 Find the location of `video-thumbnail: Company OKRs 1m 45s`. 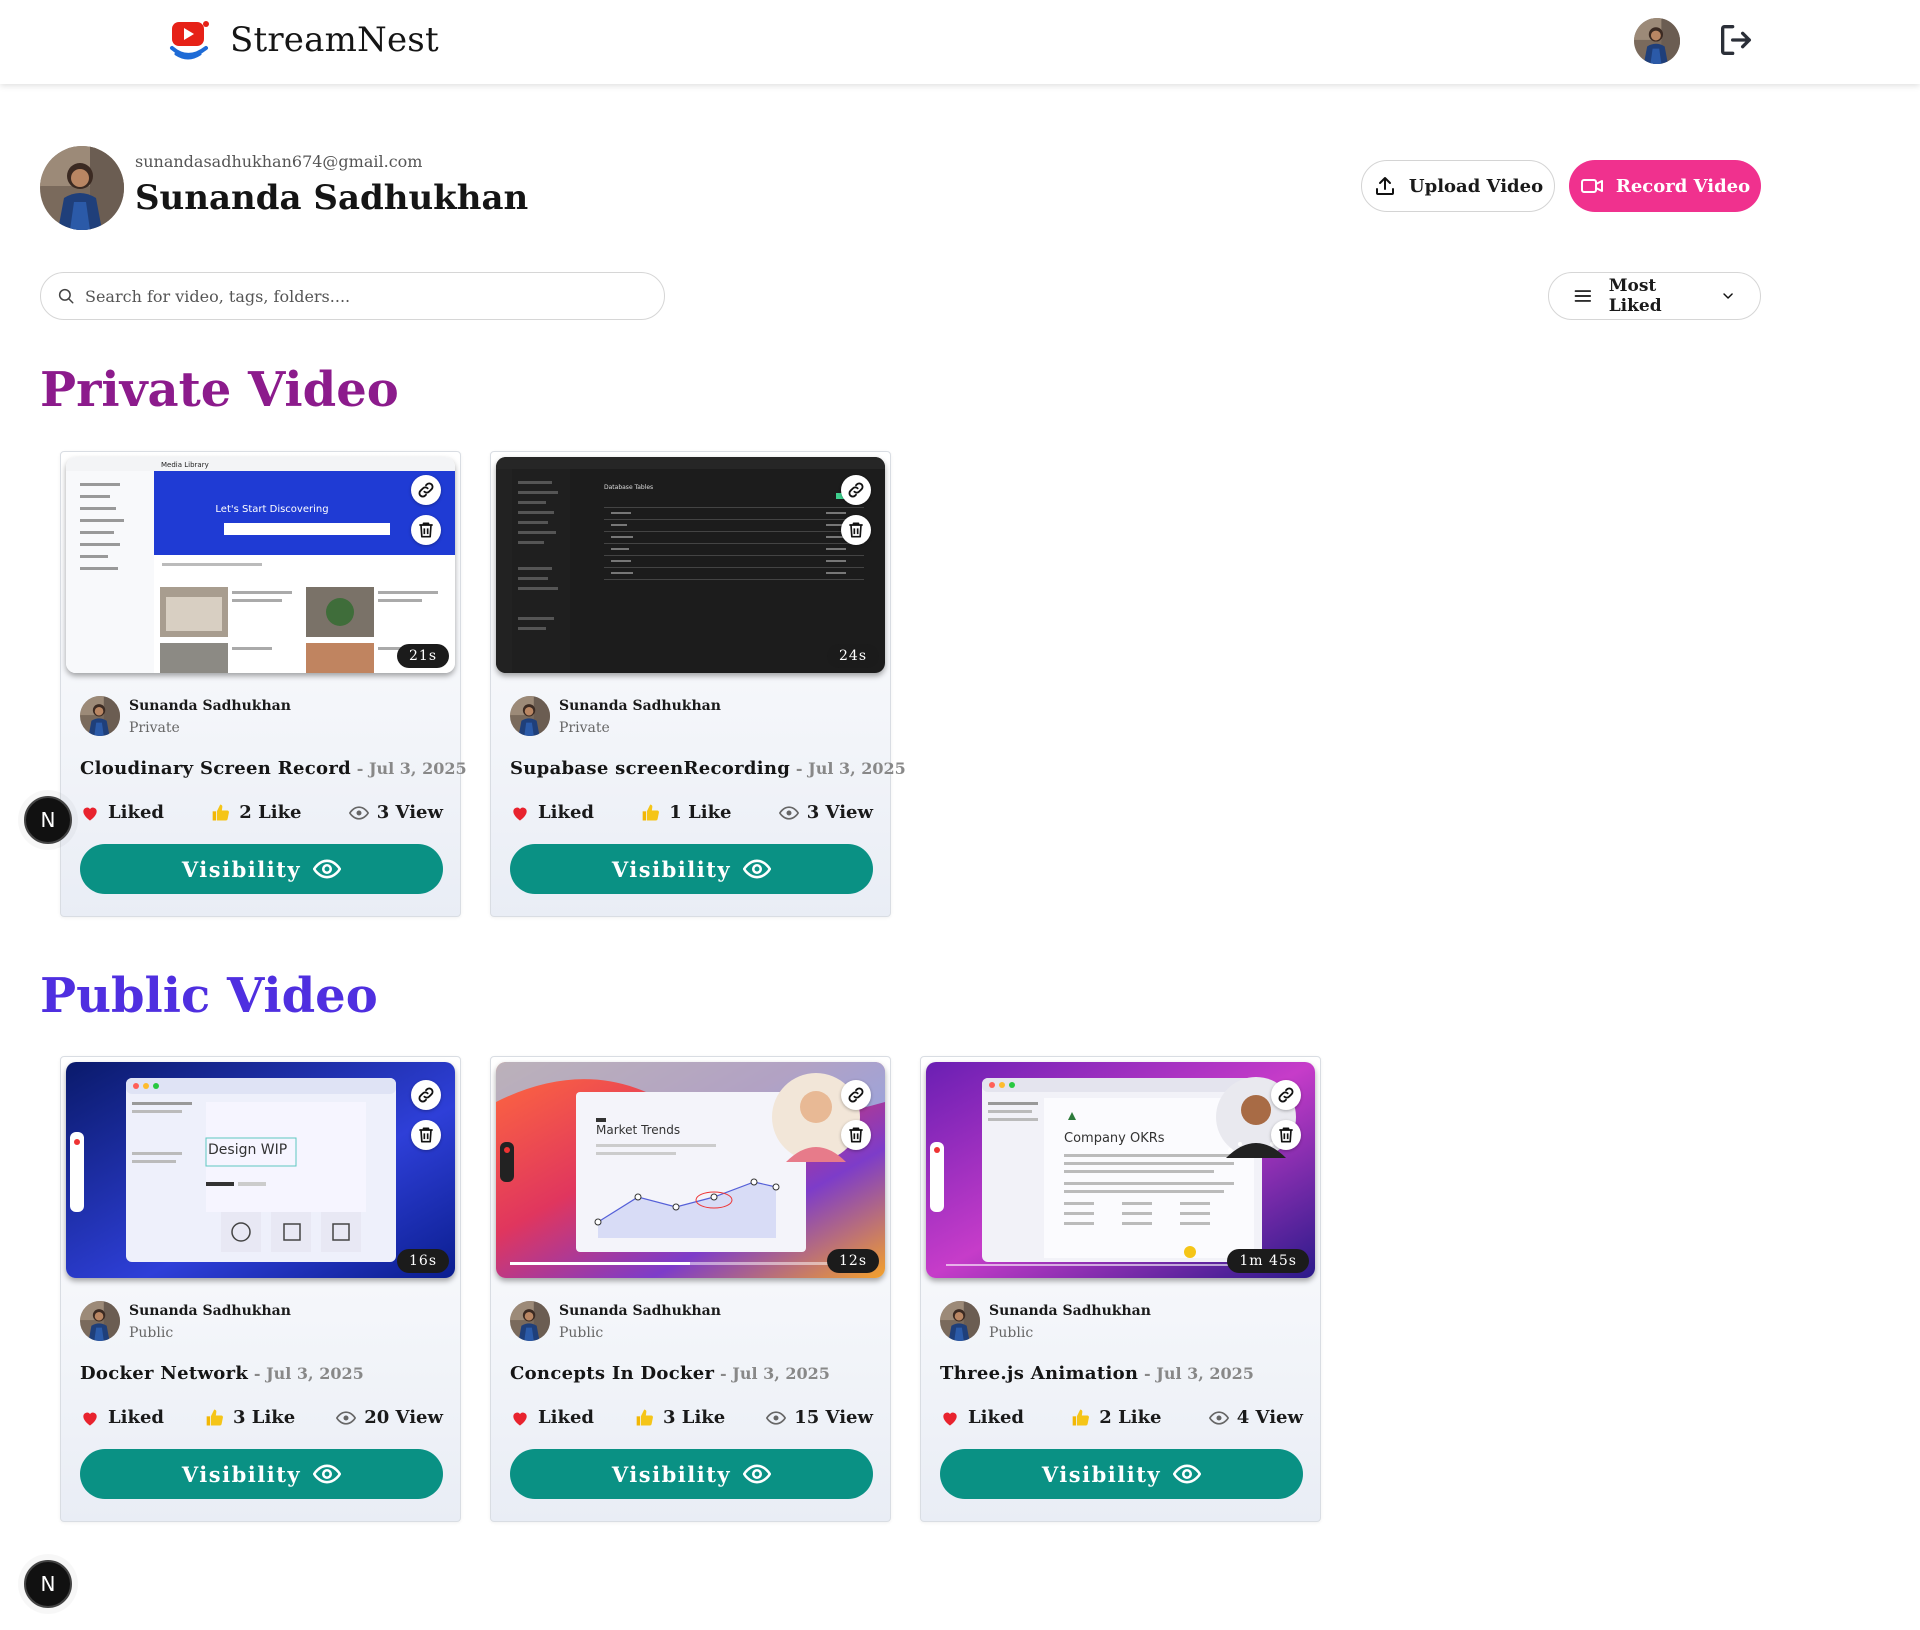

video-thumbnail: Company OKRs 1m 45s is located at coordinates (1120, 1170).